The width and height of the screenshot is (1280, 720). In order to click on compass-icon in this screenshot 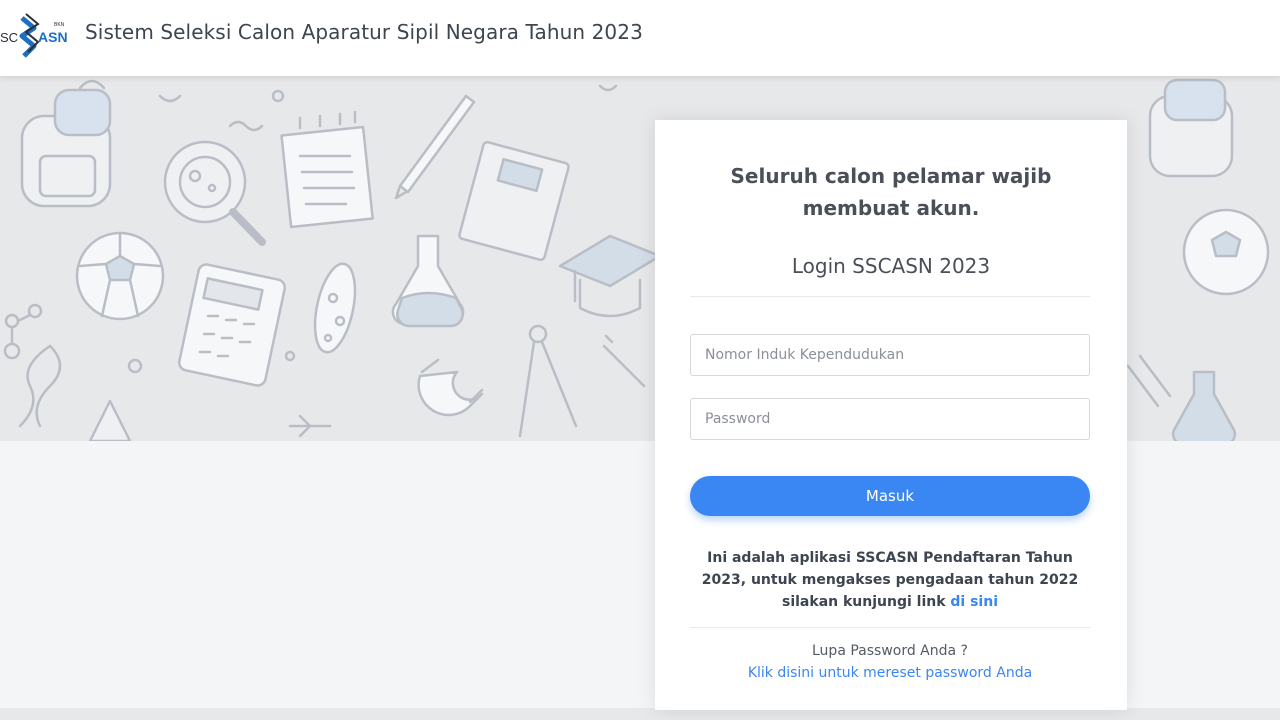, I will do `click(548, 381)`.